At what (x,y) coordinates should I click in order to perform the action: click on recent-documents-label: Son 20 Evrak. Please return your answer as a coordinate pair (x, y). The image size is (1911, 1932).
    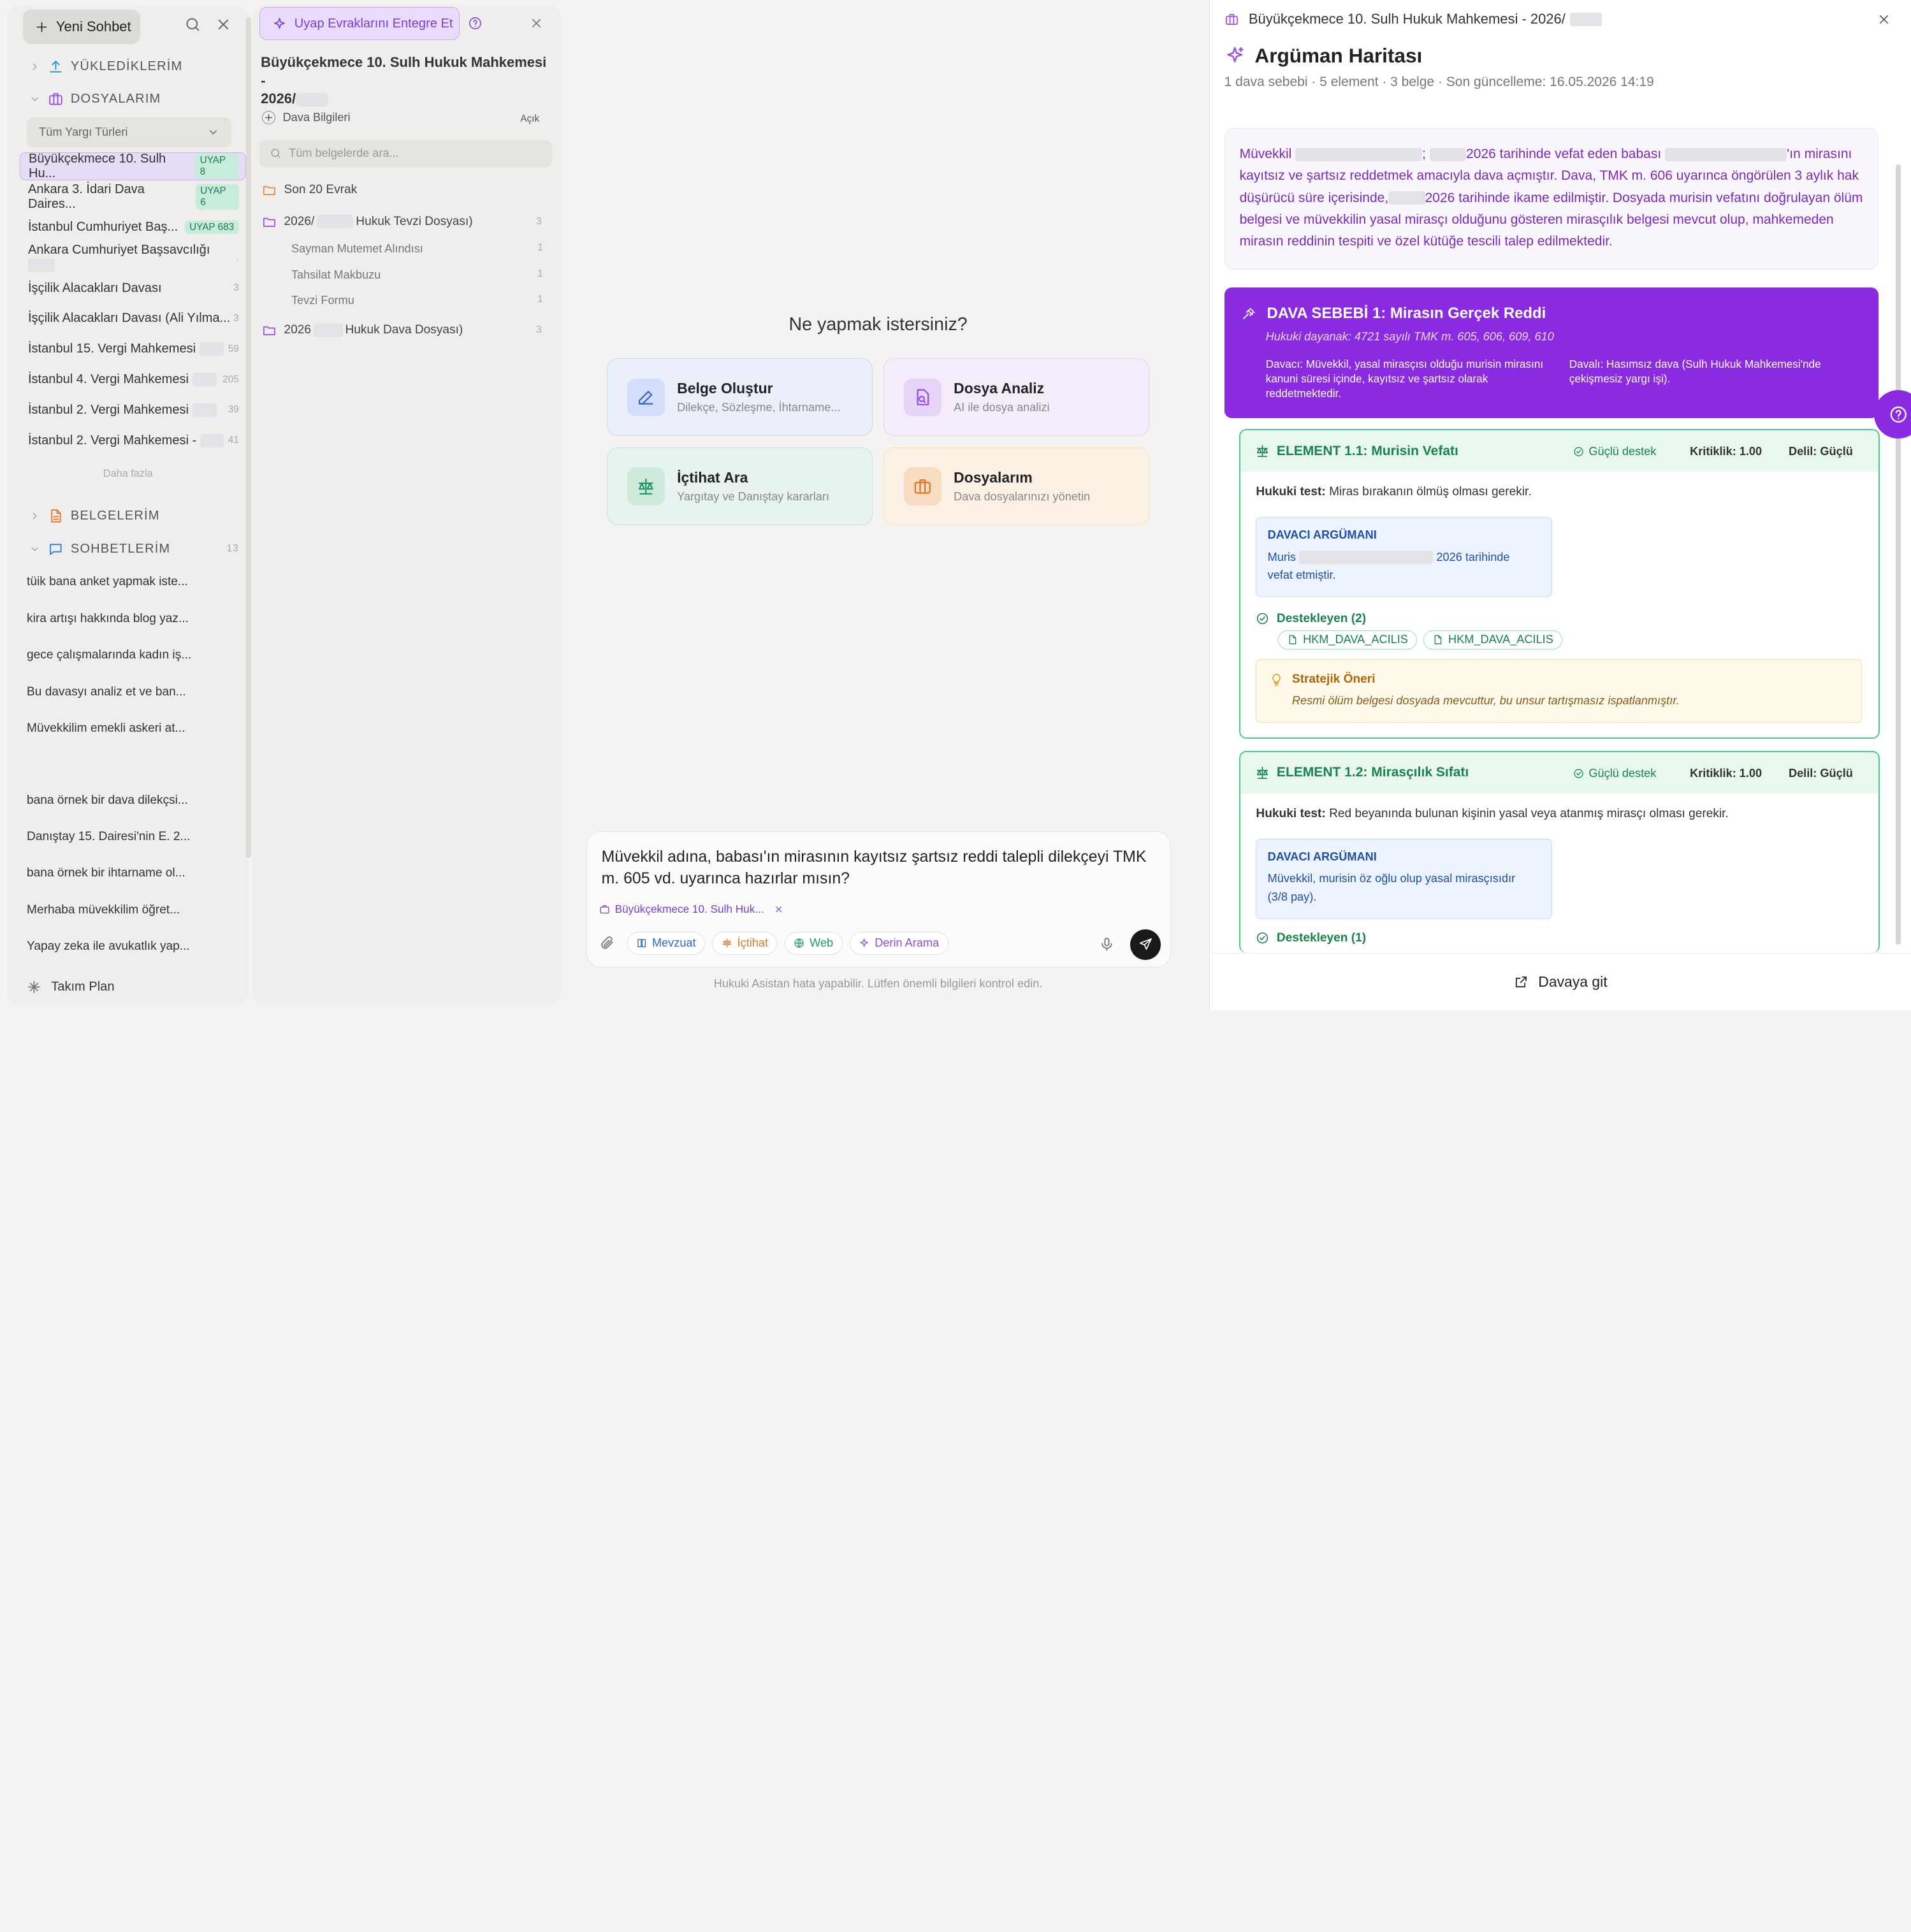
    Looking at the image, I should click on (321, 190).